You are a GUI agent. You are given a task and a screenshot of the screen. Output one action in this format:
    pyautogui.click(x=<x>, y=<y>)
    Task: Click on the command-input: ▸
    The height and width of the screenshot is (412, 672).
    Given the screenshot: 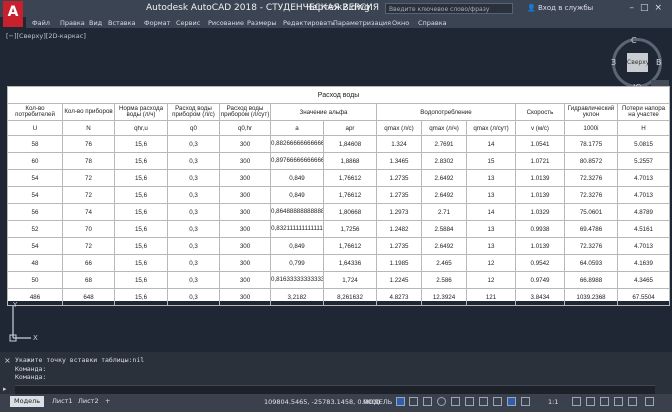 What is the action you would take?
    pyautogui.click(x=329, y=389)
    